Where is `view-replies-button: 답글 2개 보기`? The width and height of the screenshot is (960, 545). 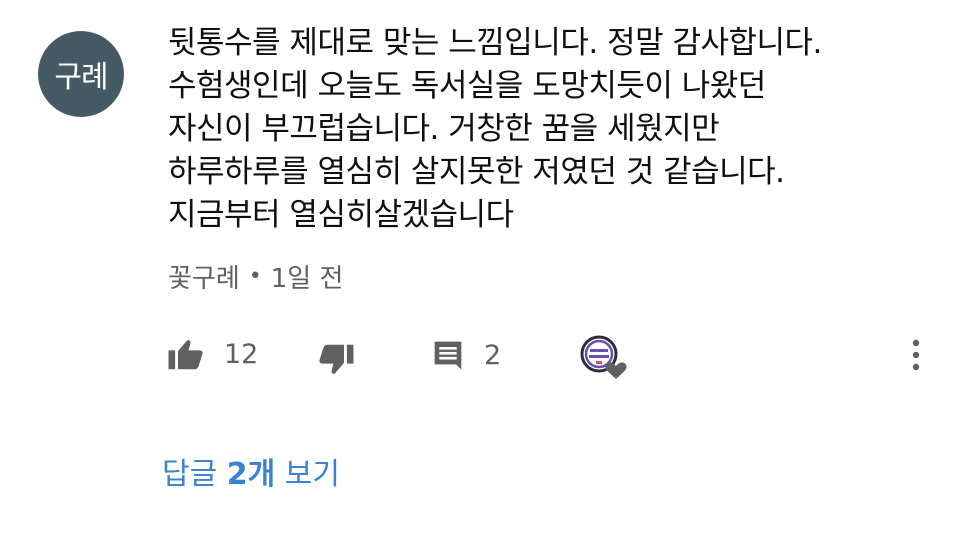
view-replies-button: 답글 2개 보기 is located at coordinates (251, 471).